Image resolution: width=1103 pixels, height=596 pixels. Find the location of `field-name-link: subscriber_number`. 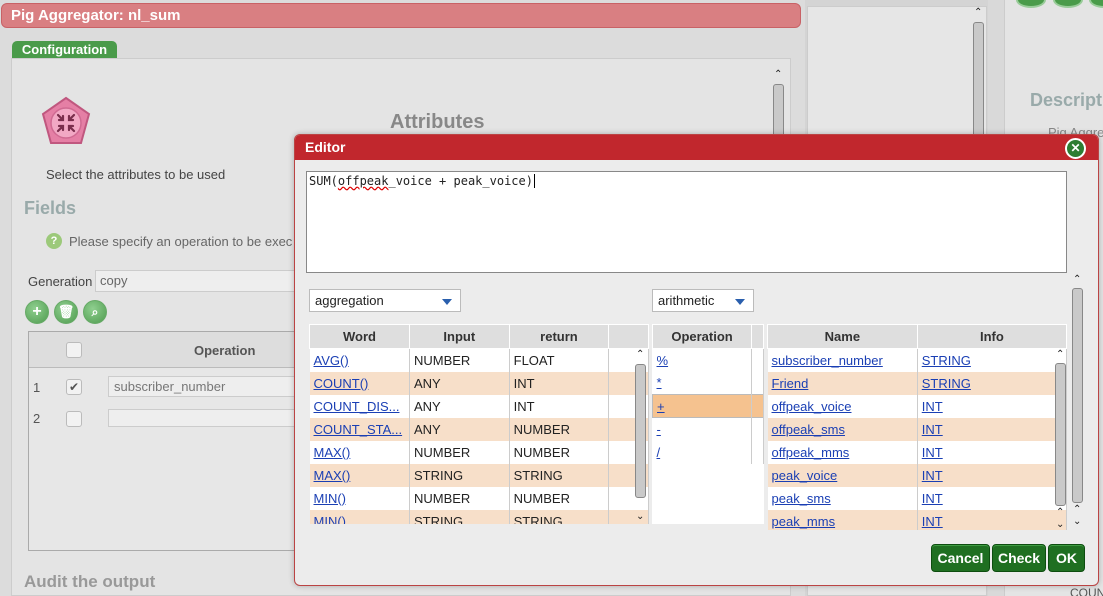

field-name-link: subscriber_number is located at coordinates (827, 360).